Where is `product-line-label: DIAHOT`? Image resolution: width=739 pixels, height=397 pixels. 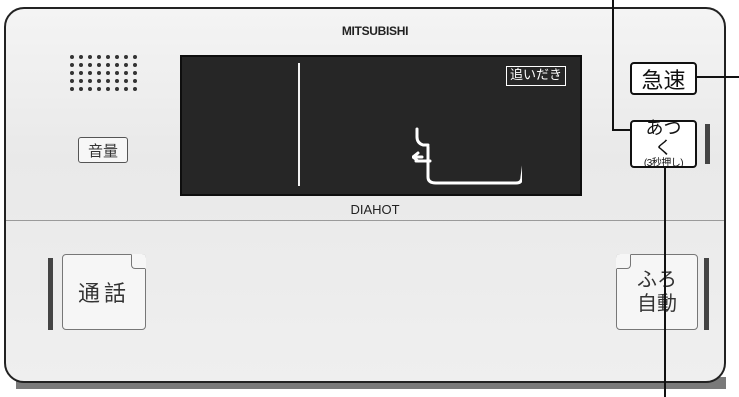 product-line-label: DIAHOT is located at coordinates (375, 209).